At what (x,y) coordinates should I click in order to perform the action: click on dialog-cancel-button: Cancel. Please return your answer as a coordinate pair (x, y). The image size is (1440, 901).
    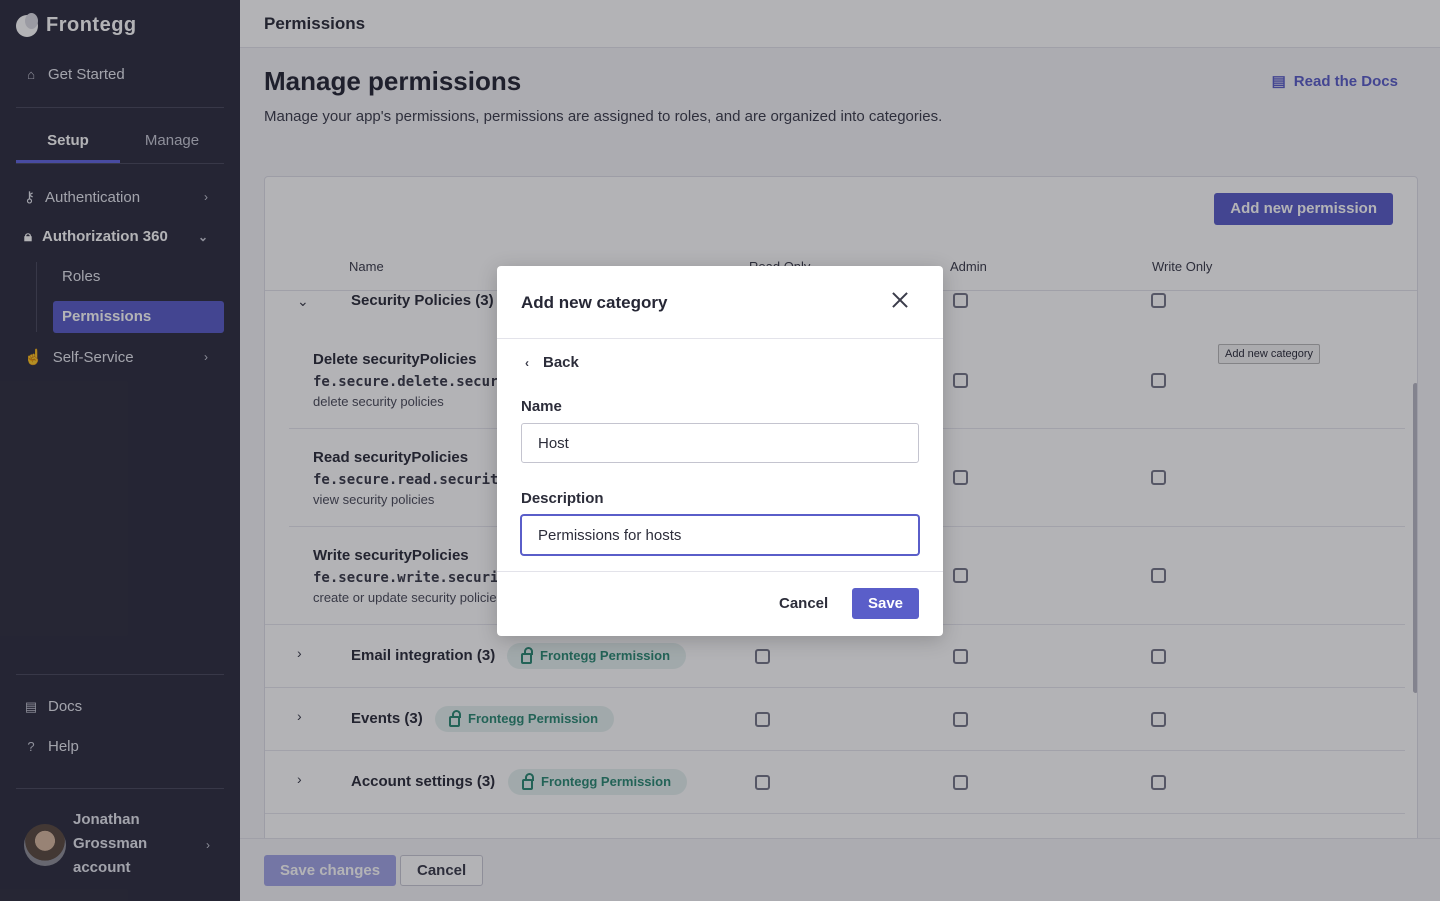
    Looking at the image, I should click on (803, 603).